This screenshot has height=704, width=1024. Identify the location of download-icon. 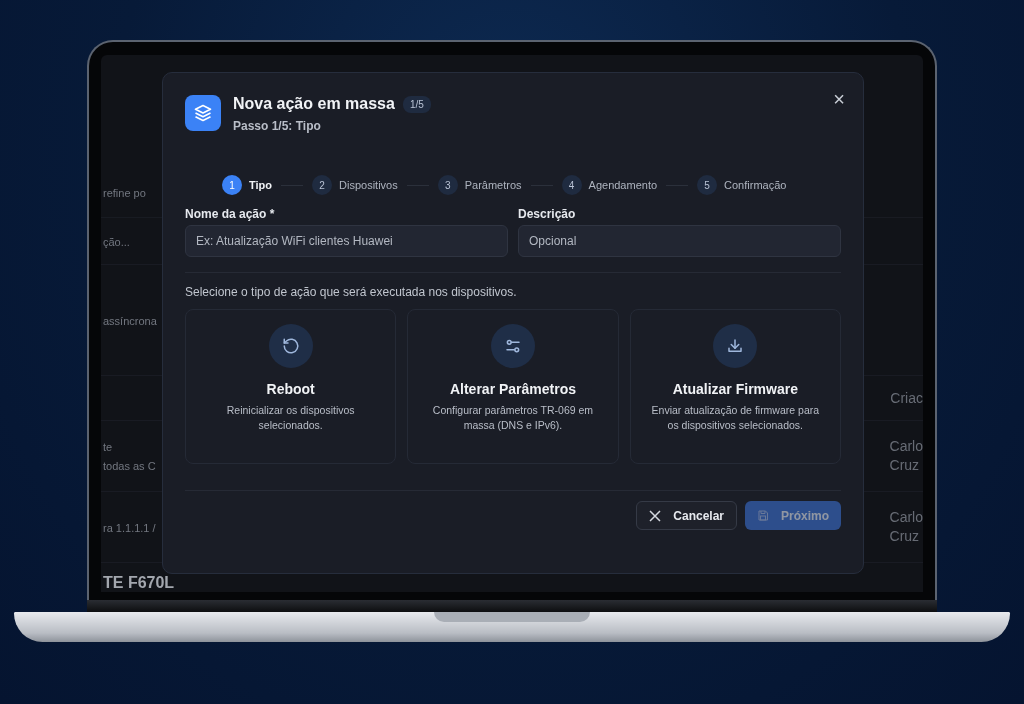
(735, 346).